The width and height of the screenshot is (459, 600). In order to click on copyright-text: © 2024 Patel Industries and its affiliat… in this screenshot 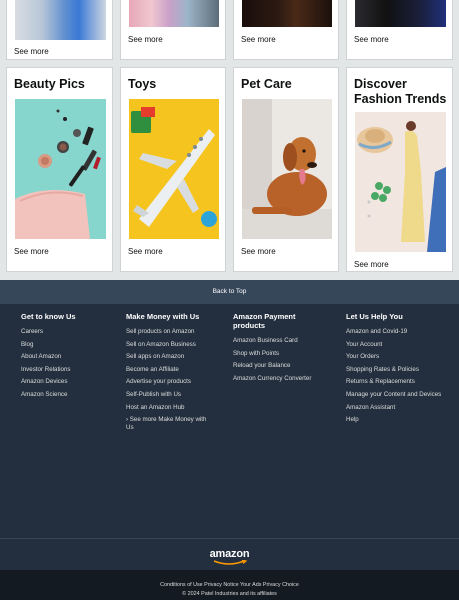, I will do `click(229, 594)`.